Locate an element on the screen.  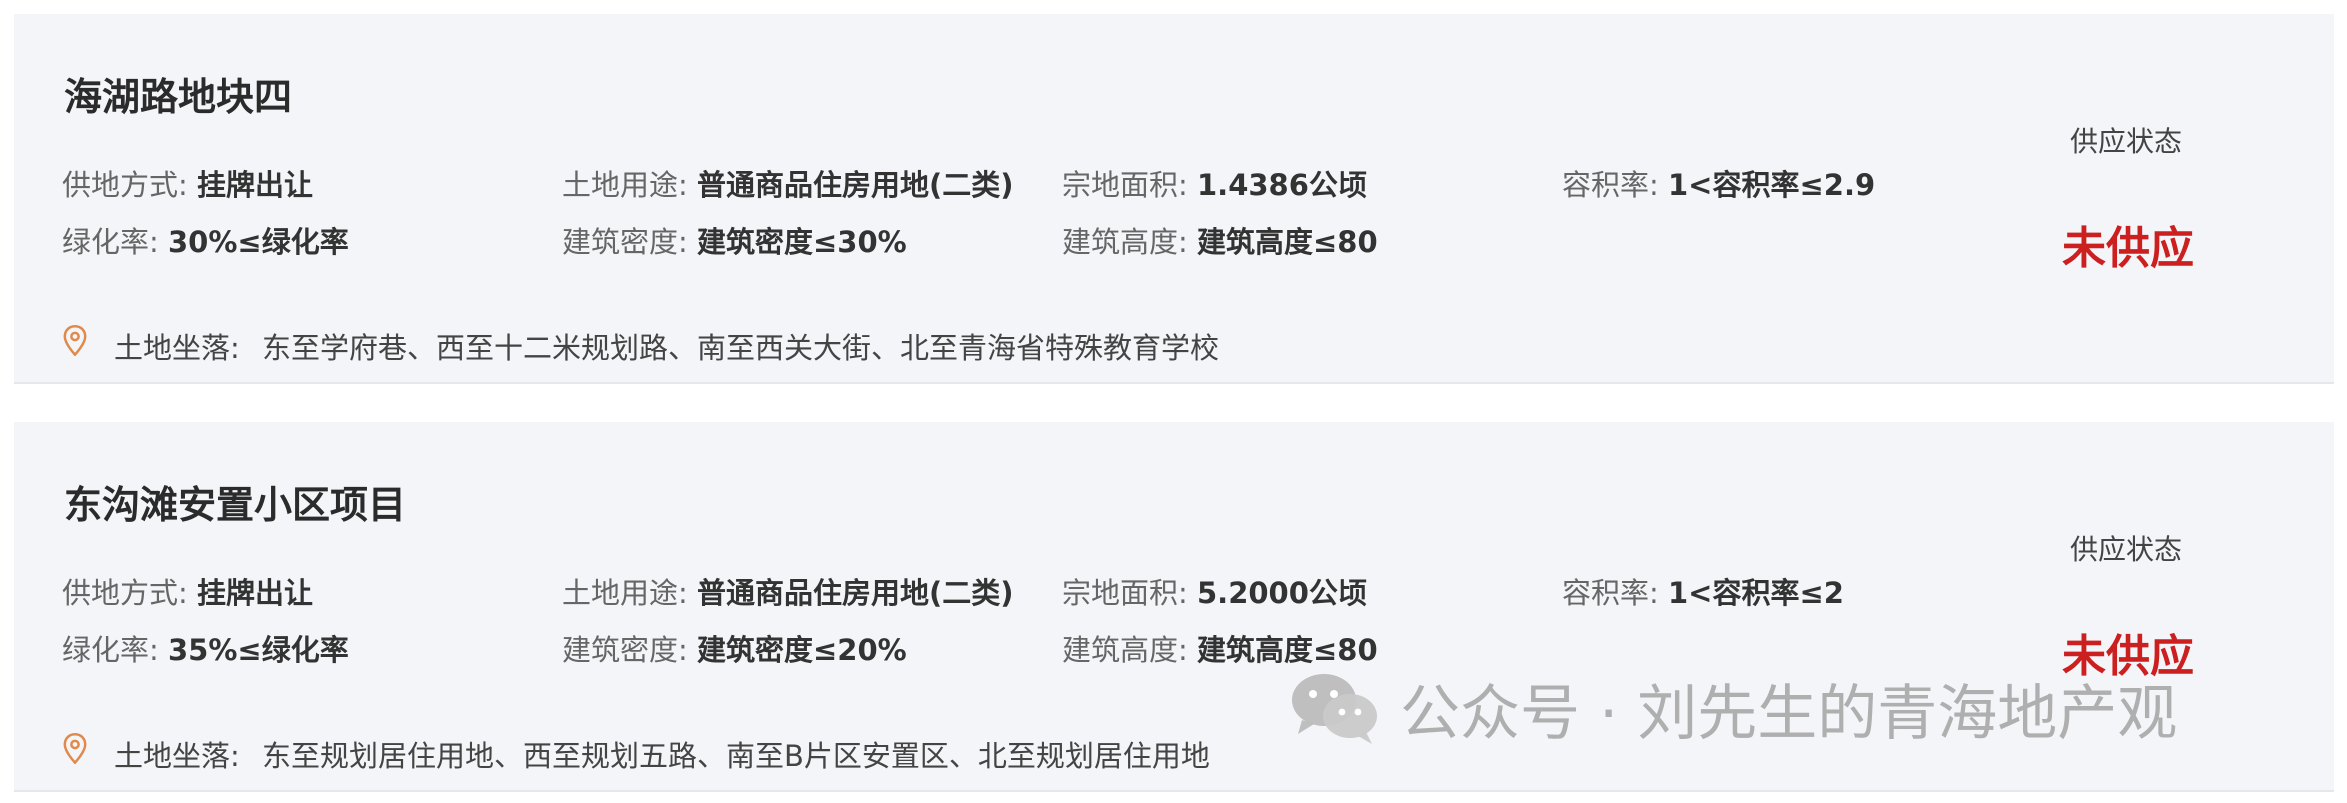
green-rate-field: 绿化率: 30%≤绿化率 is located at coordinates (205, 240).